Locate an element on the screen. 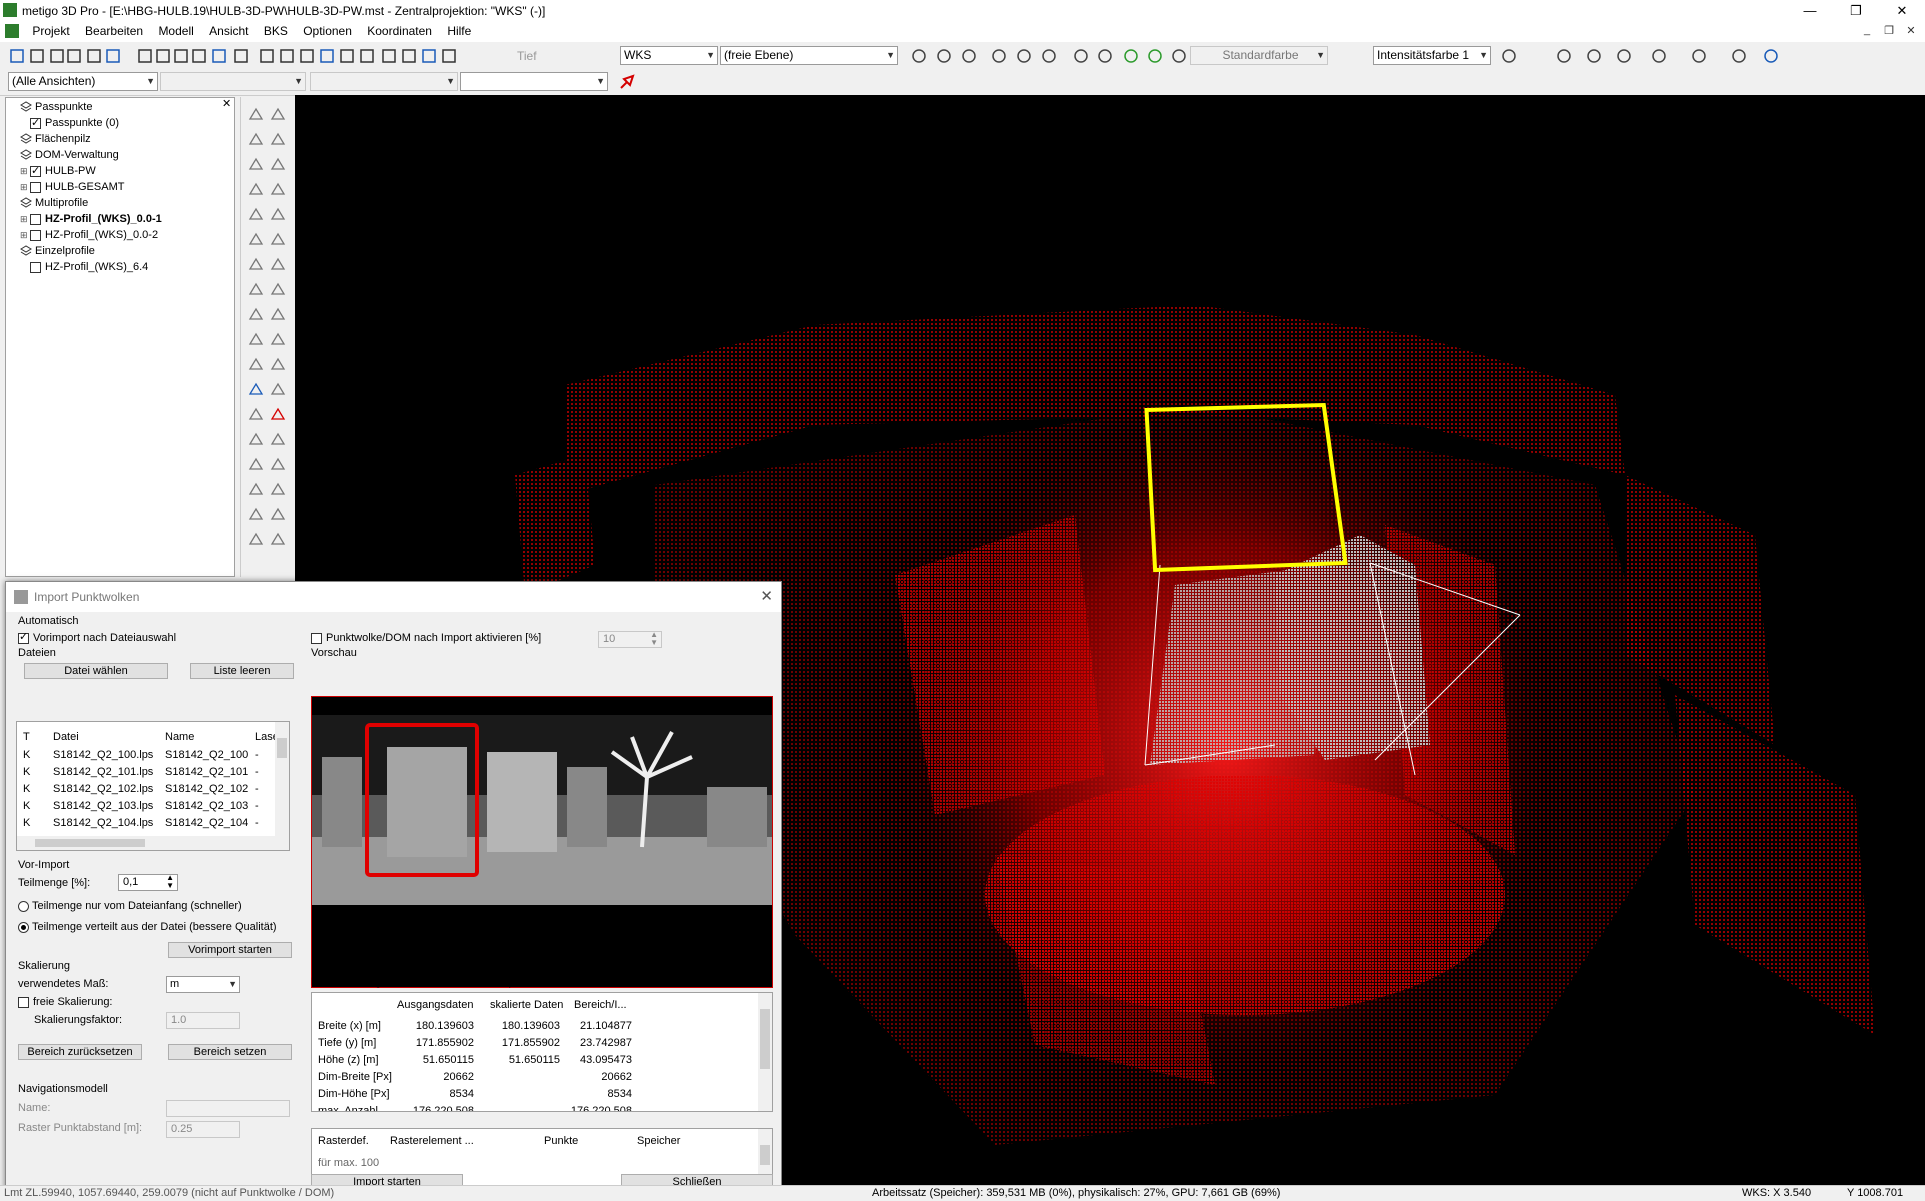 The height and width of the screenshot is (1201, 1925). camera-icon is located at coordinates (1049, 56).